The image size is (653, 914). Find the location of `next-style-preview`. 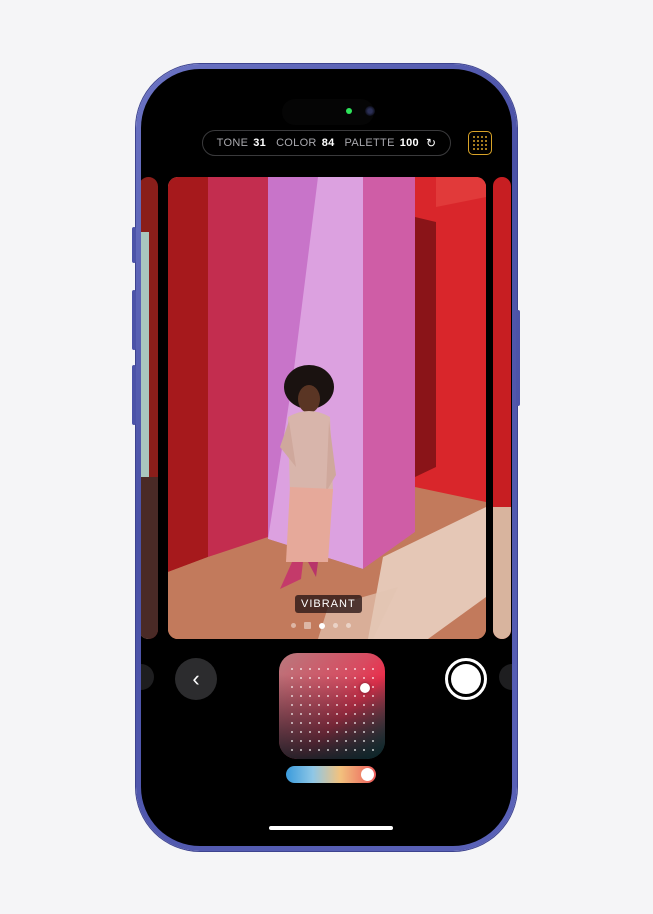

next-style-preview is located at coordinates (502, 408).